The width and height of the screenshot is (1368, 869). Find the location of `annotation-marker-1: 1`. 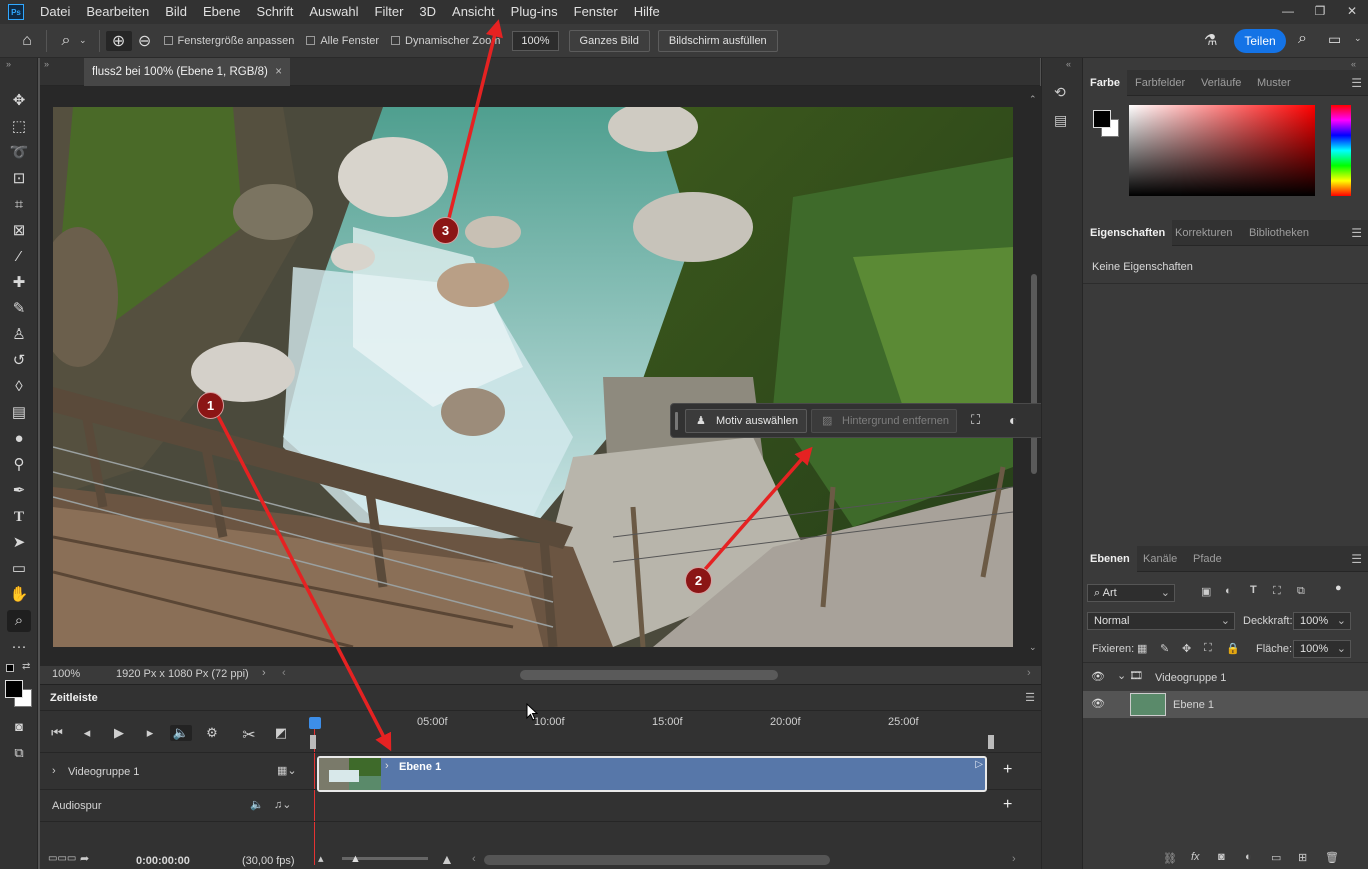

annotation-marker-1: 1 is located at coordinates (210, 405).